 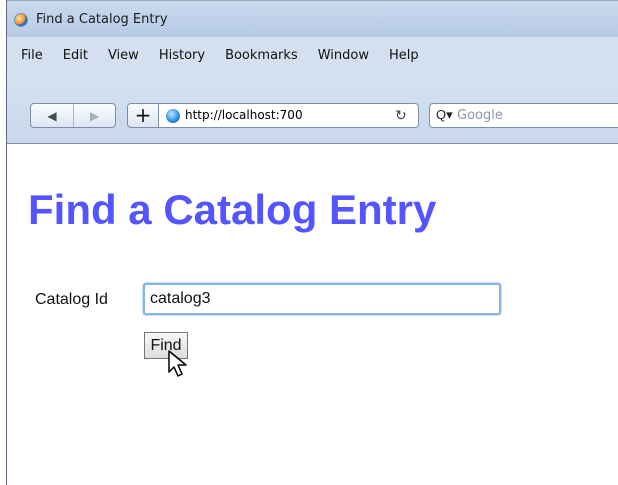 I want to click on menu-view: View, so click(x=123, y=55).